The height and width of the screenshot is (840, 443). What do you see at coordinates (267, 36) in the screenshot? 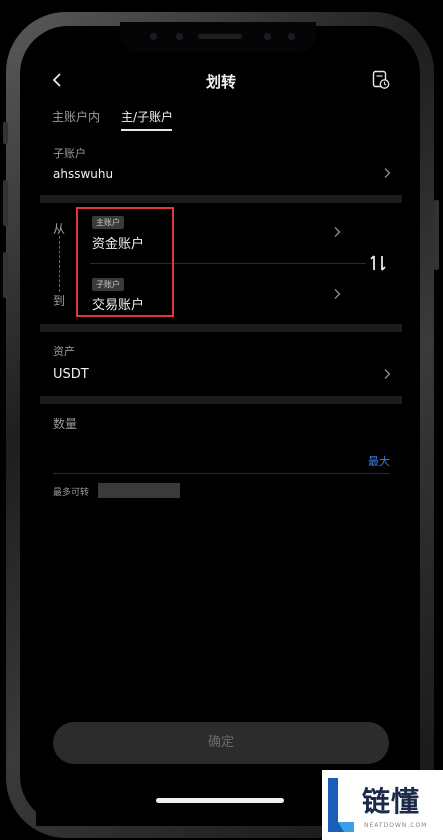
I see `front-camera` at bounding box center [267, 36].